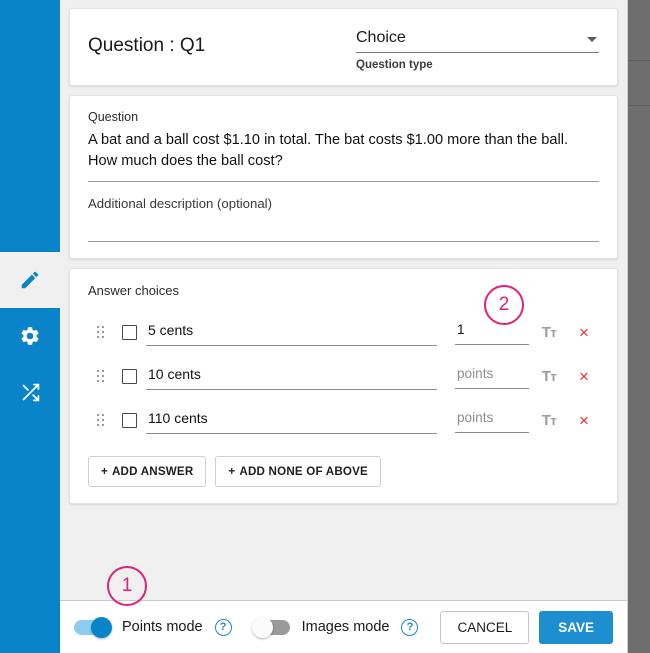 Image resolution: width=650 pixels, height=653 pixels. What do you see at coordinates (291, 420) in the screenshot?
I see `answer-text-input: 110 cents` at bounding box center [291, 420].